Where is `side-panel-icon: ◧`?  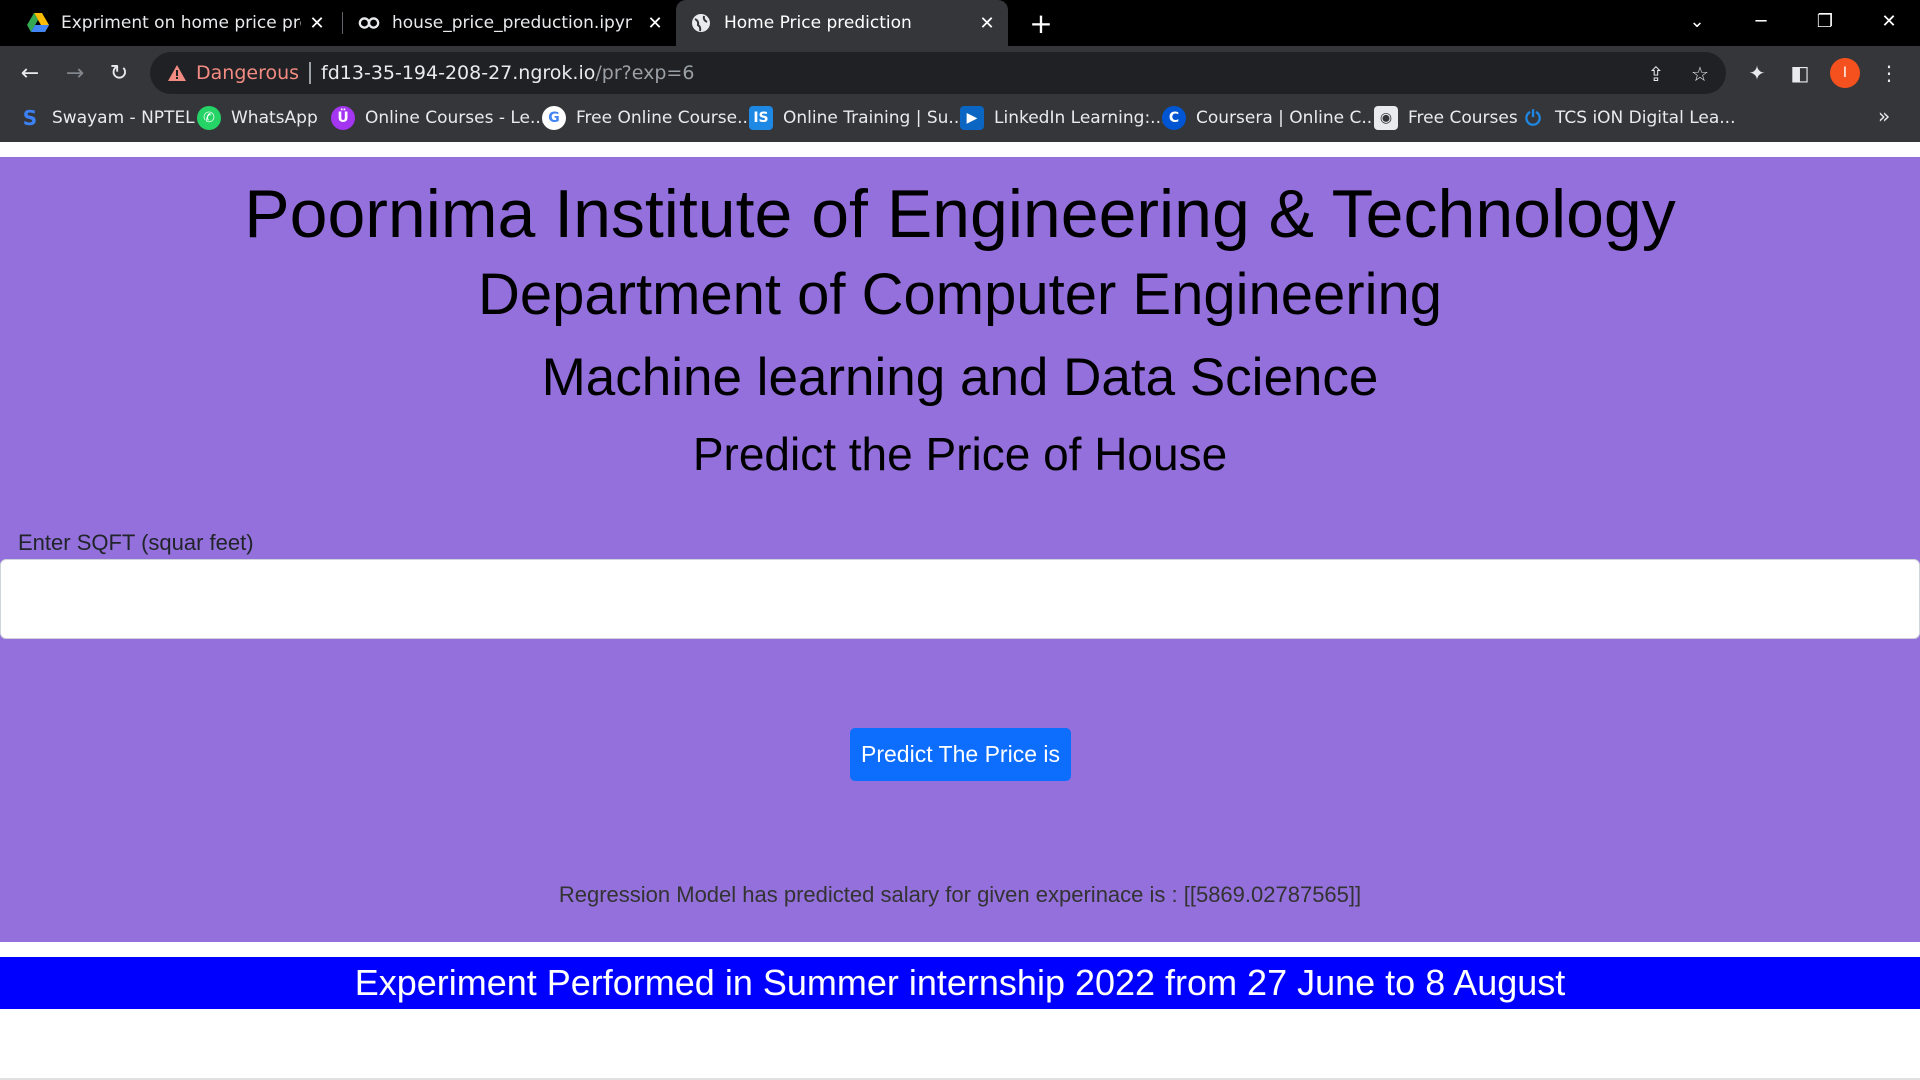
side-panel-icon: ◧ is located at coordinates (1800, 73).